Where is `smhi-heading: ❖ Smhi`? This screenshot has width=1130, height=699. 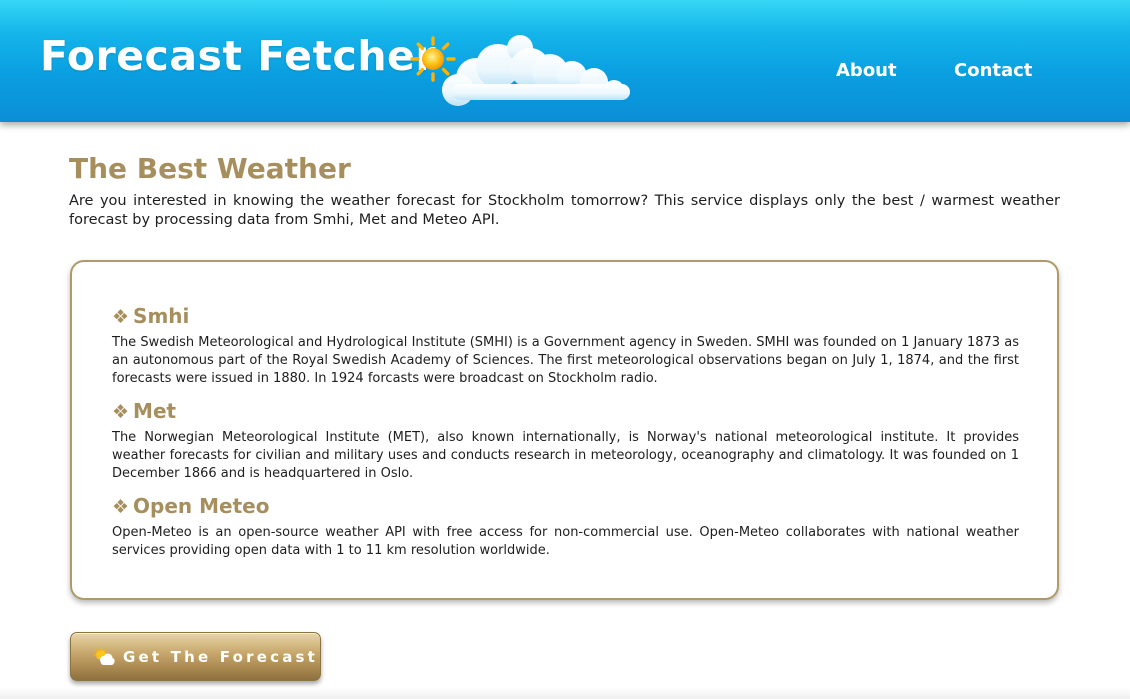 smhi-heading: ❖ Smhi is located at coordinates (150, 316).